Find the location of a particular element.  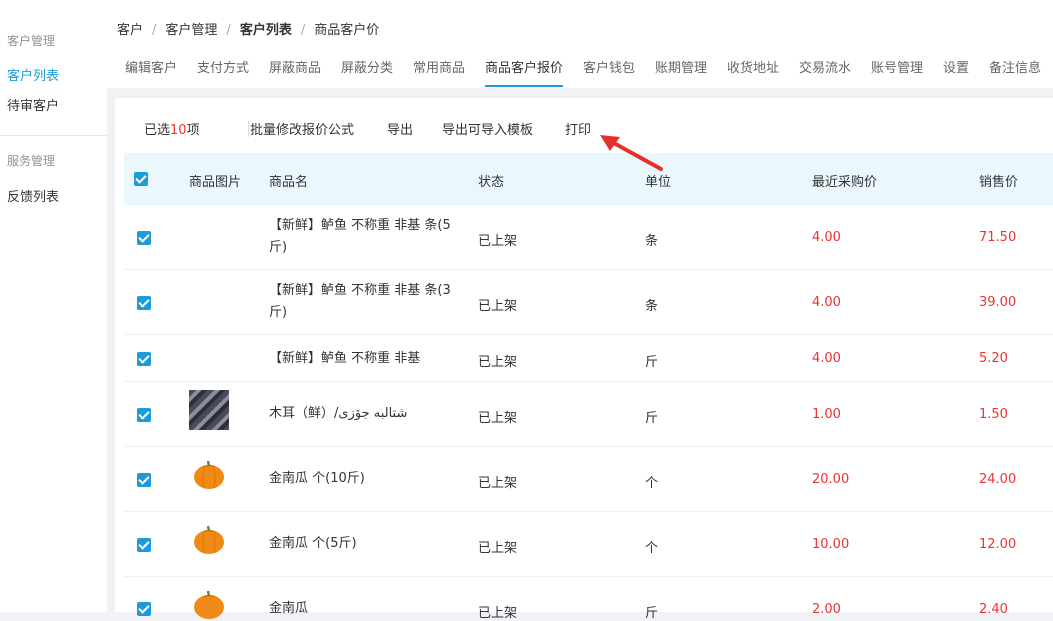

header-name: 商品名 is located at coordinates (289, 182).